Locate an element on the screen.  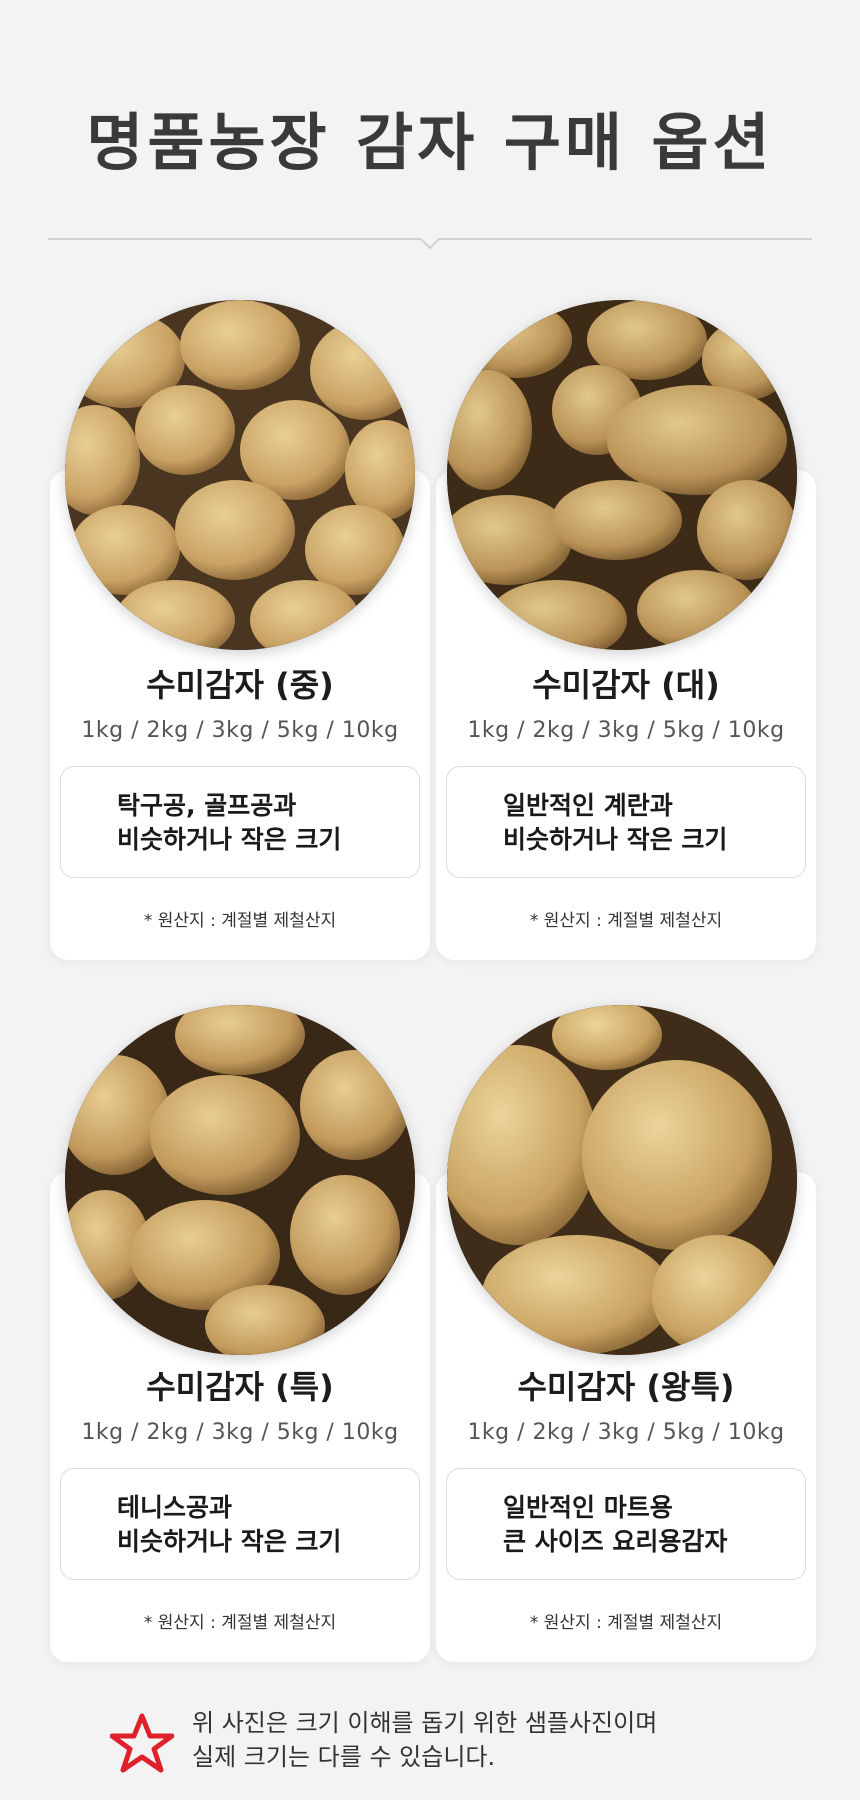
description-line: 일반적인 계란과 is located at coordinates (588, 805).